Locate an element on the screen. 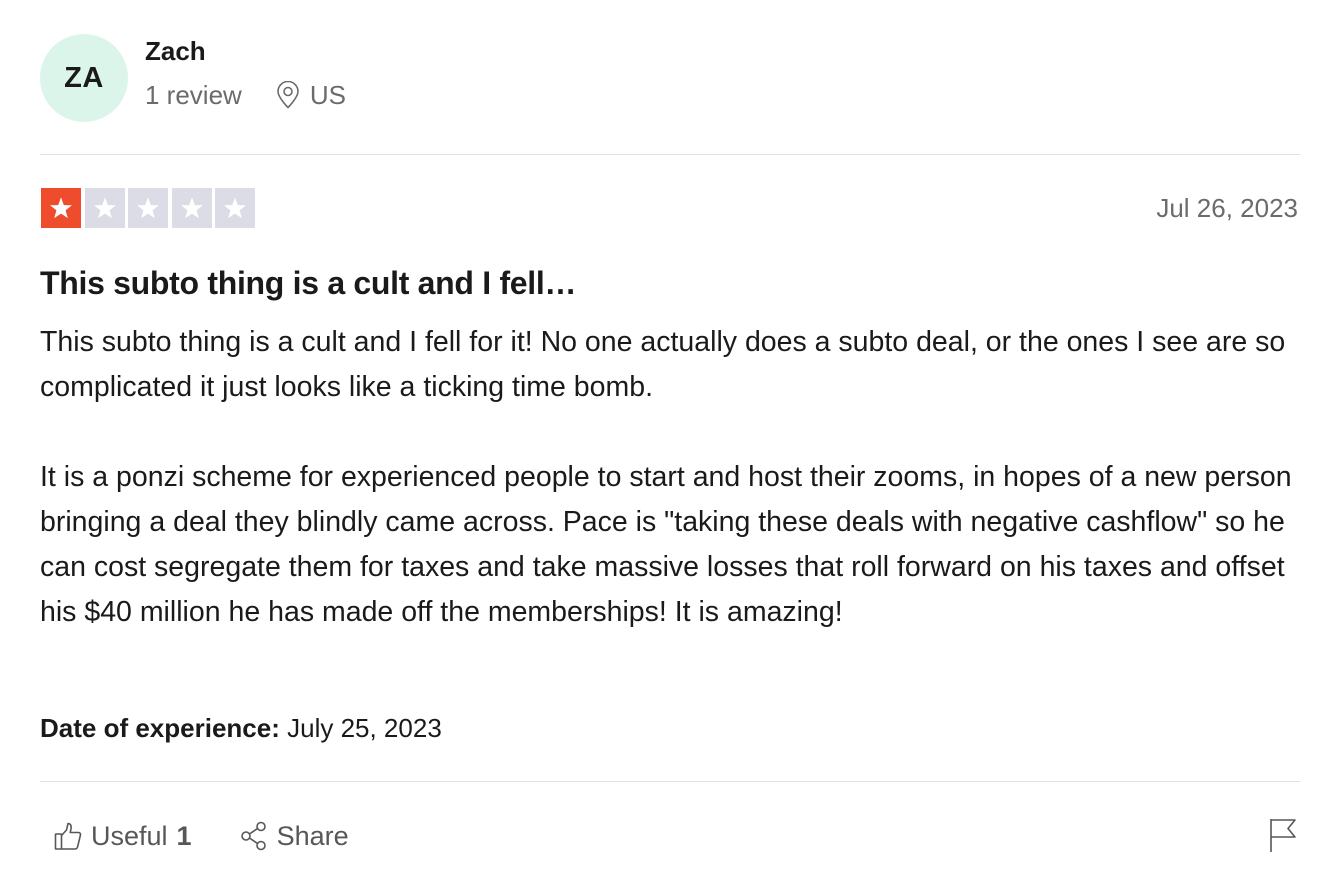 This screenshot has width=1338, height=882. date-of-experience: Date of experience: July 25, 2023 is located at coordinates (241, 728).